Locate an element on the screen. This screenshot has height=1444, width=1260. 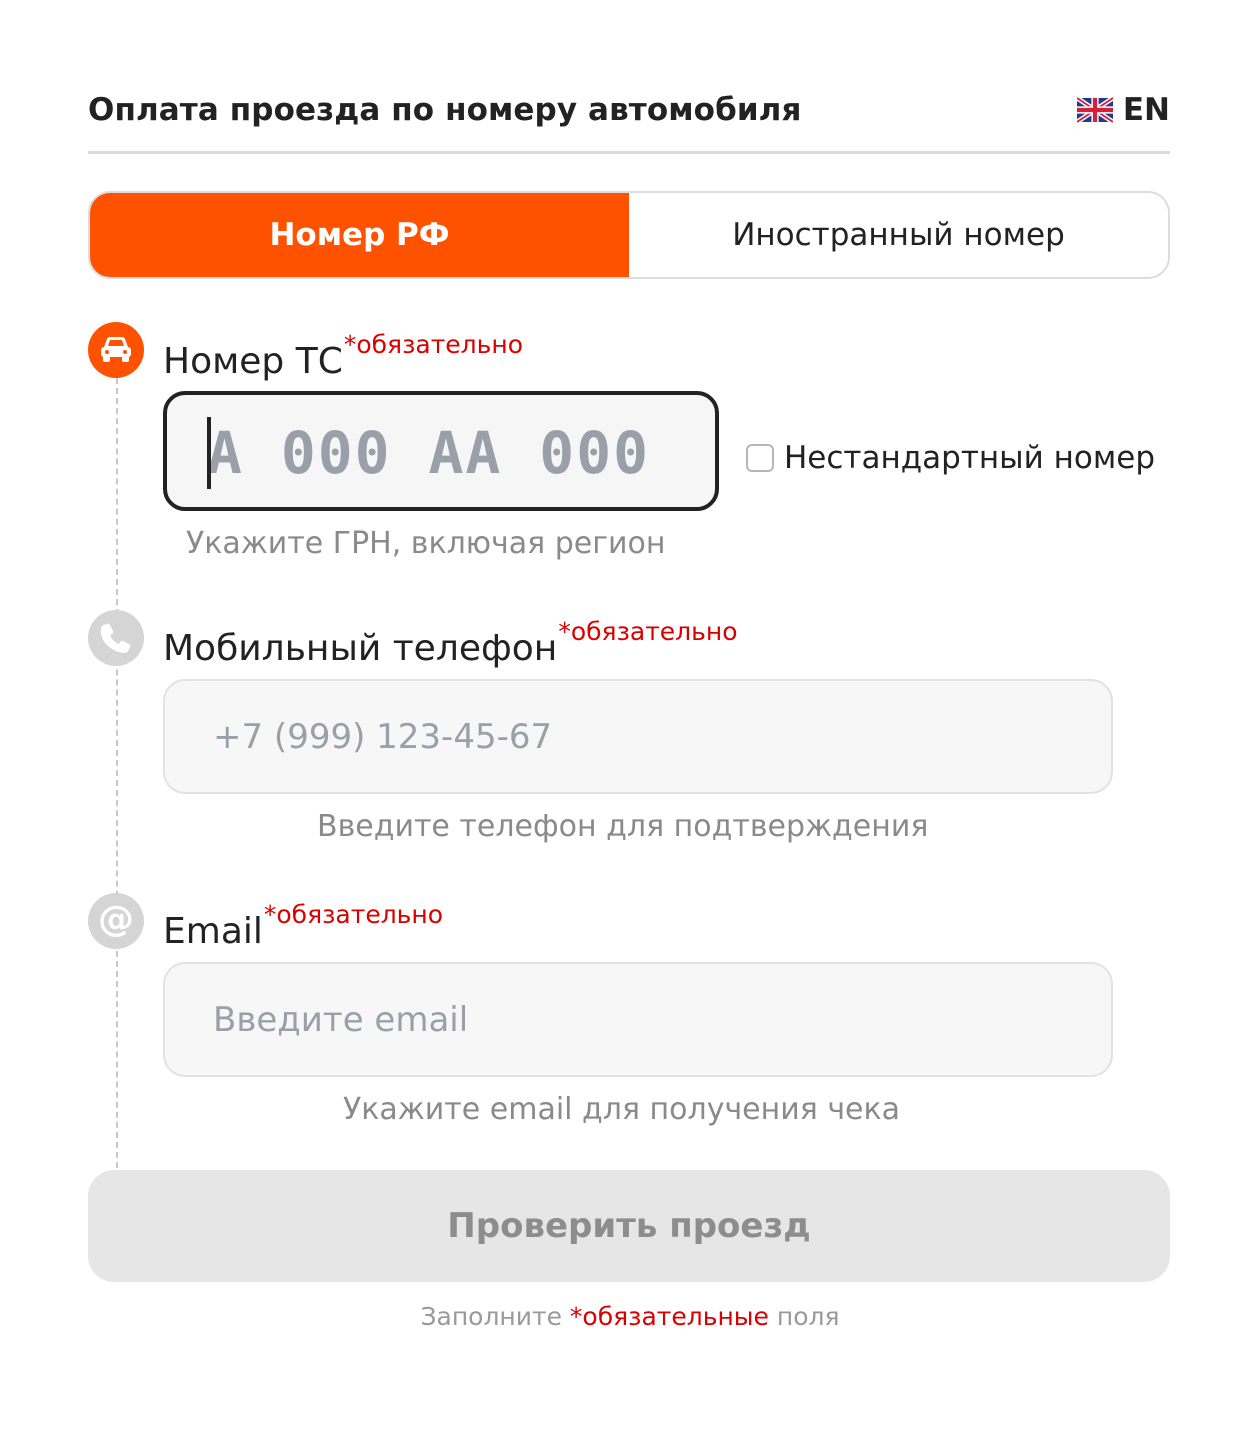
phone-label-text: Мобильный телефон is located at coordinates (360, 648).